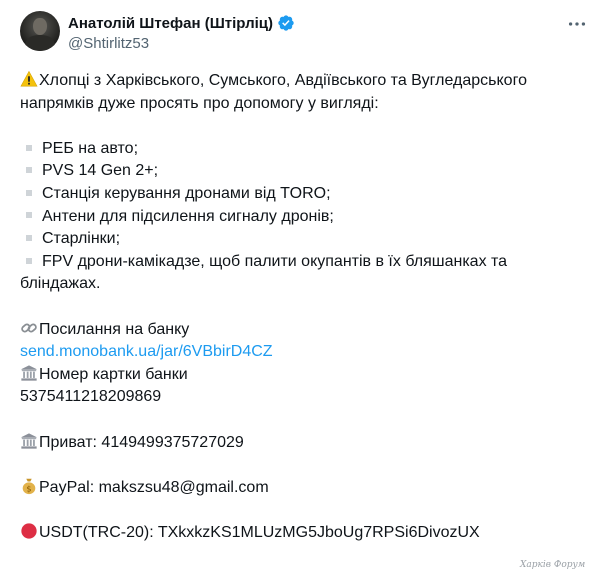  I want to click on bank-link-label-line: Посилання на банку, so click(300, 330).